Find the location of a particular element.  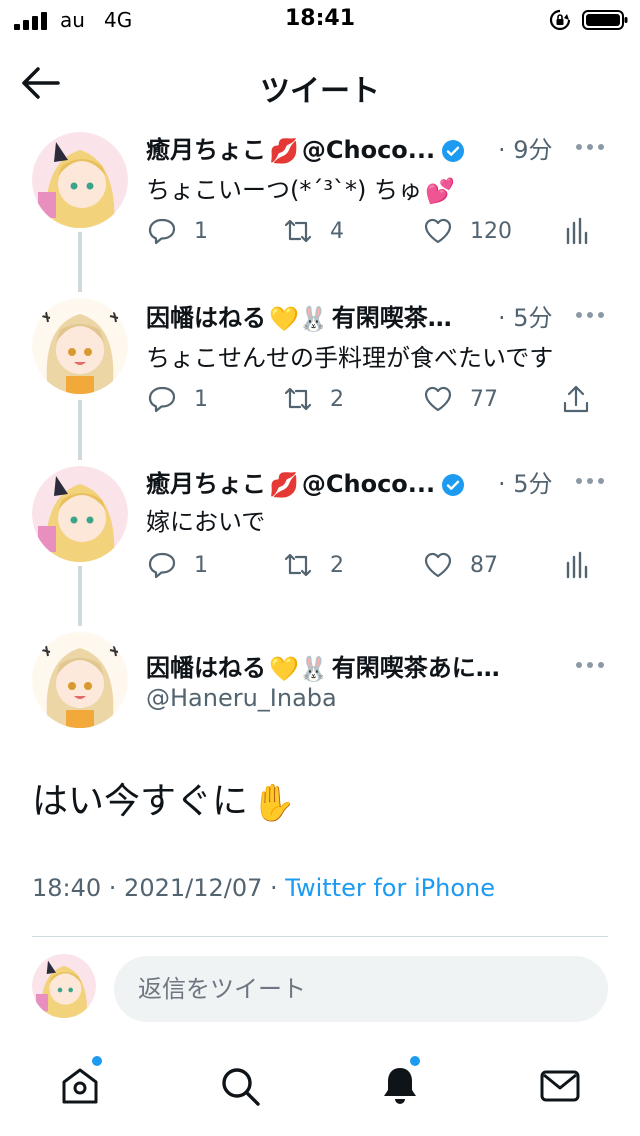

tab-bar is located at coordinates (320, 1088).